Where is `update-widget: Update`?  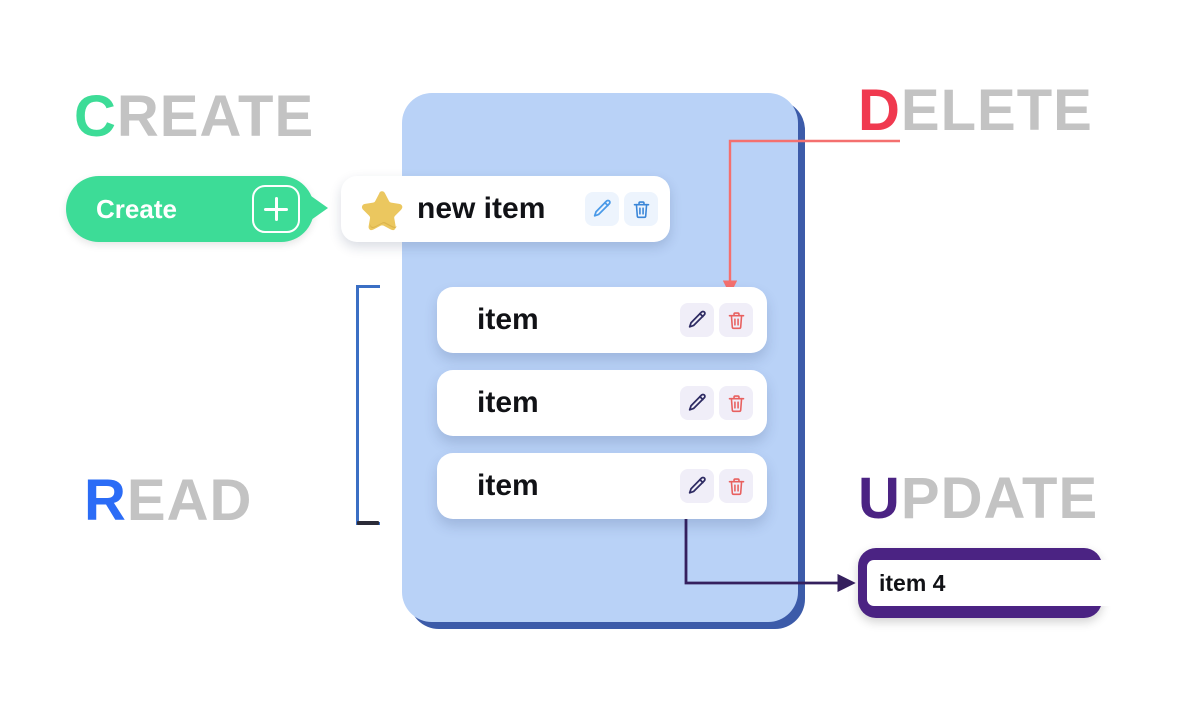 update-widget: Update is located at coordinates (1028, 583).